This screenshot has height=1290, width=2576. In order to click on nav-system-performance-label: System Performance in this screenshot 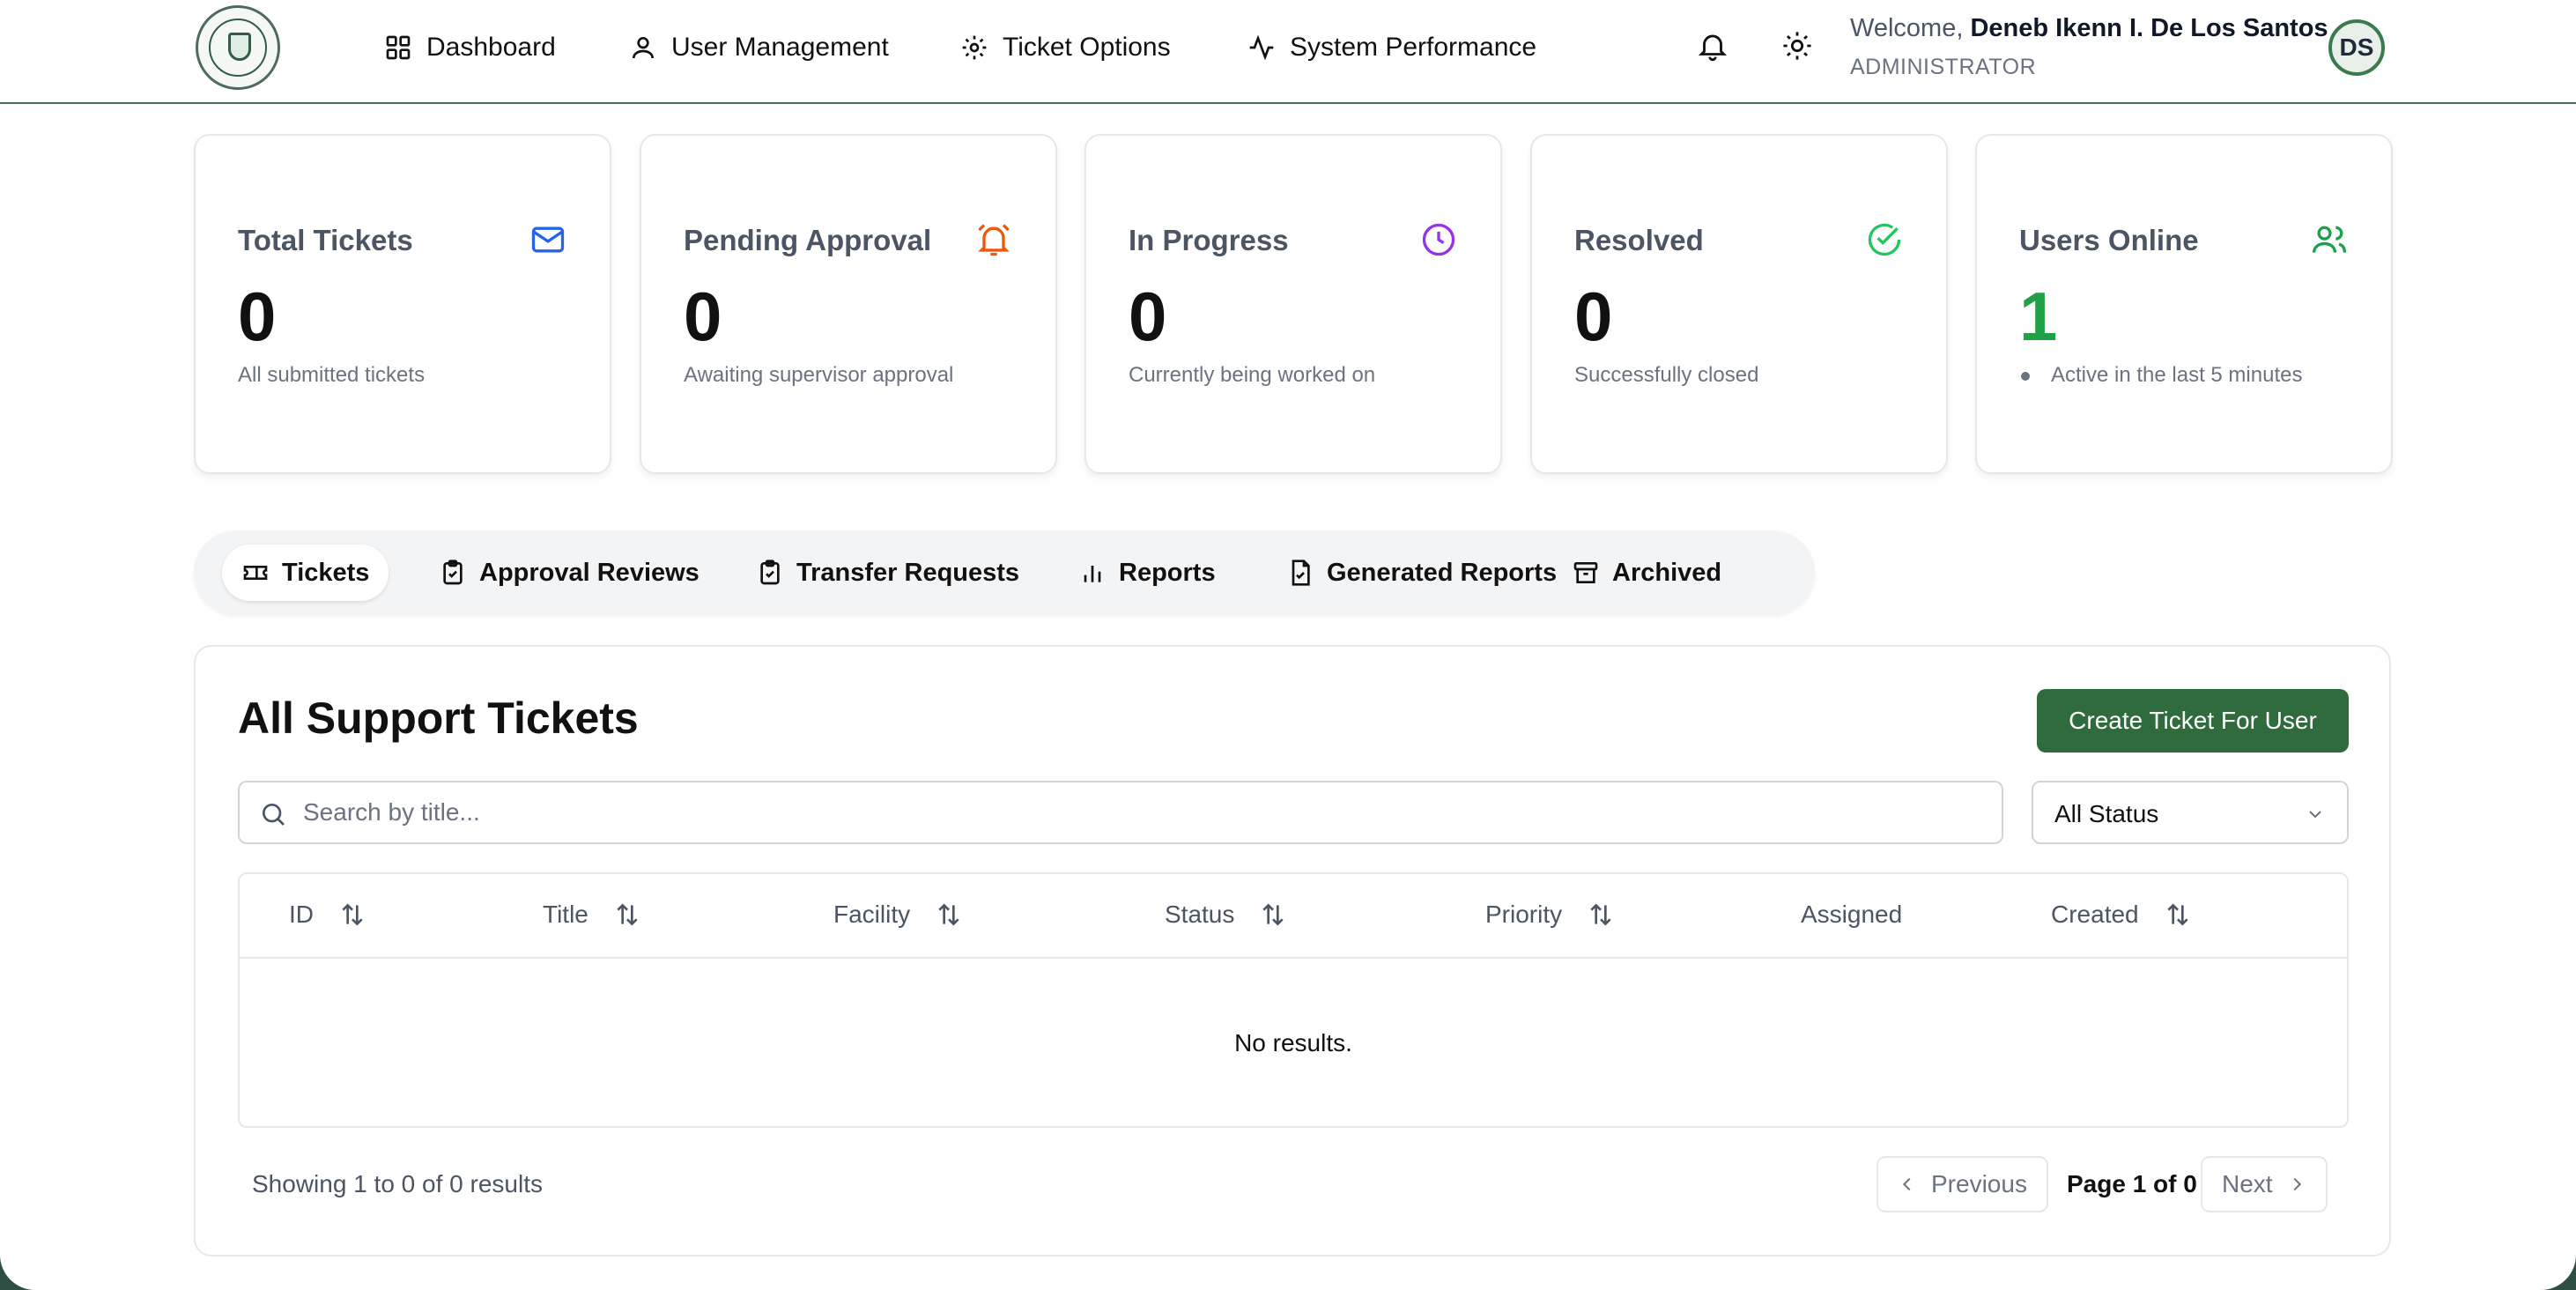, I will do `click(1414, 47)`.